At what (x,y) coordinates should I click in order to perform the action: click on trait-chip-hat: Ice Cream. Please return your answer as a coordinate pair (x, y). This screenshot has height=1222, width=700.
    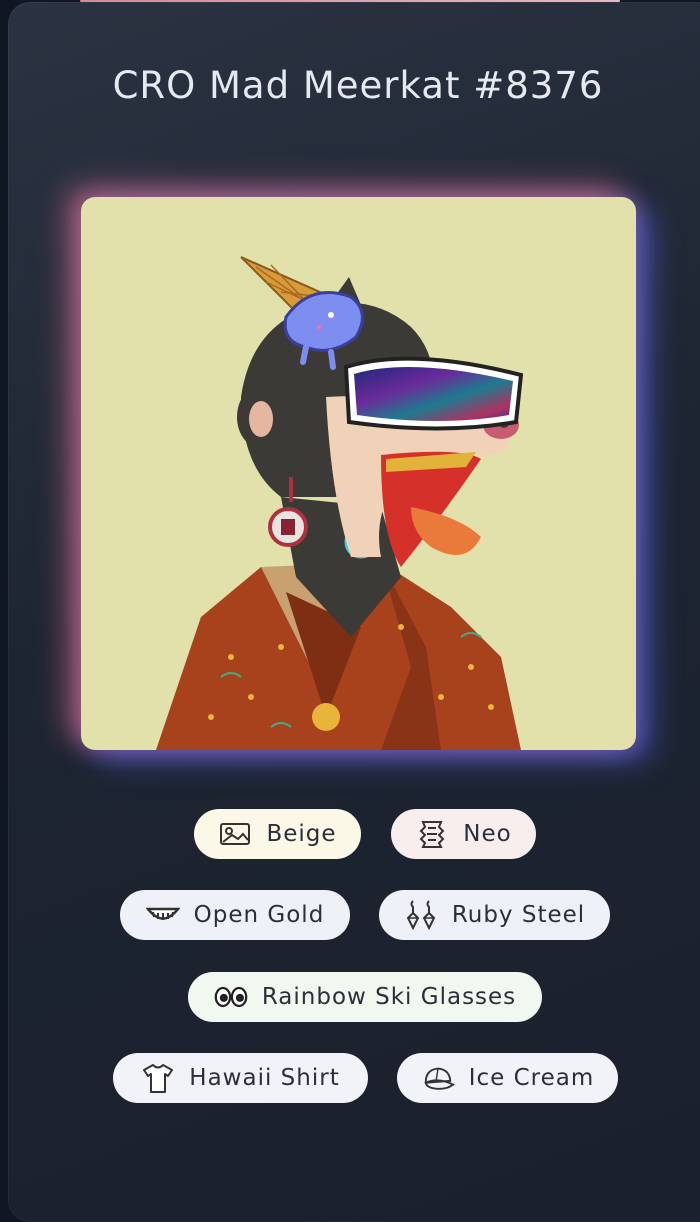
    Looking at the image, I should click on (507, 1078).